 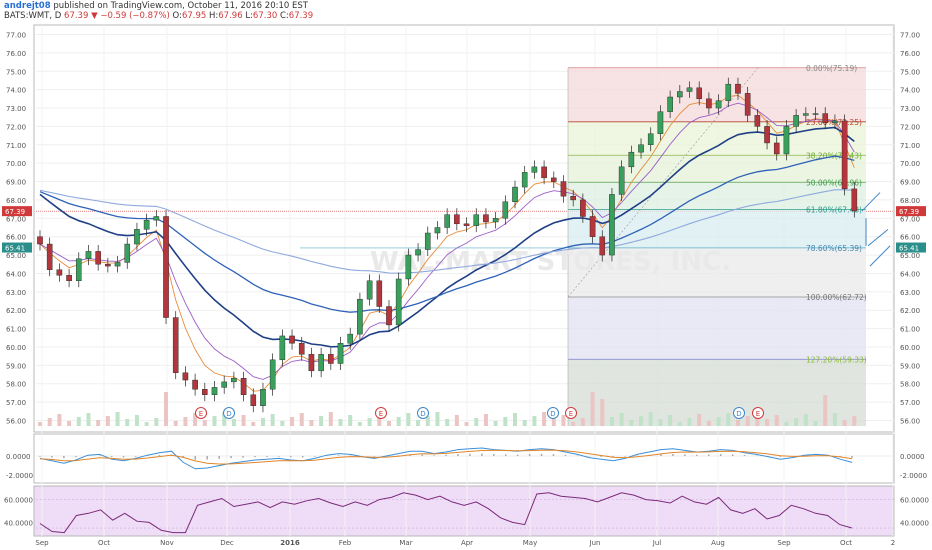 I want to click on fib-zone, so click(x=717, y=138).